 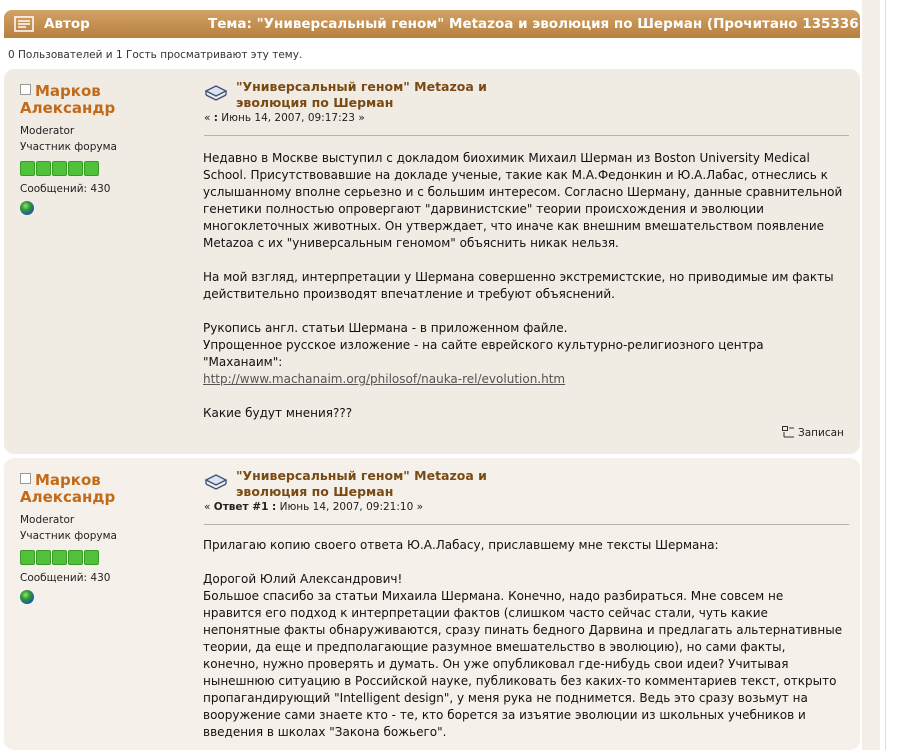 I want to click on post-date: « : Июнь 14, 2007, 09:17:23 », so click(x=284, y=118).